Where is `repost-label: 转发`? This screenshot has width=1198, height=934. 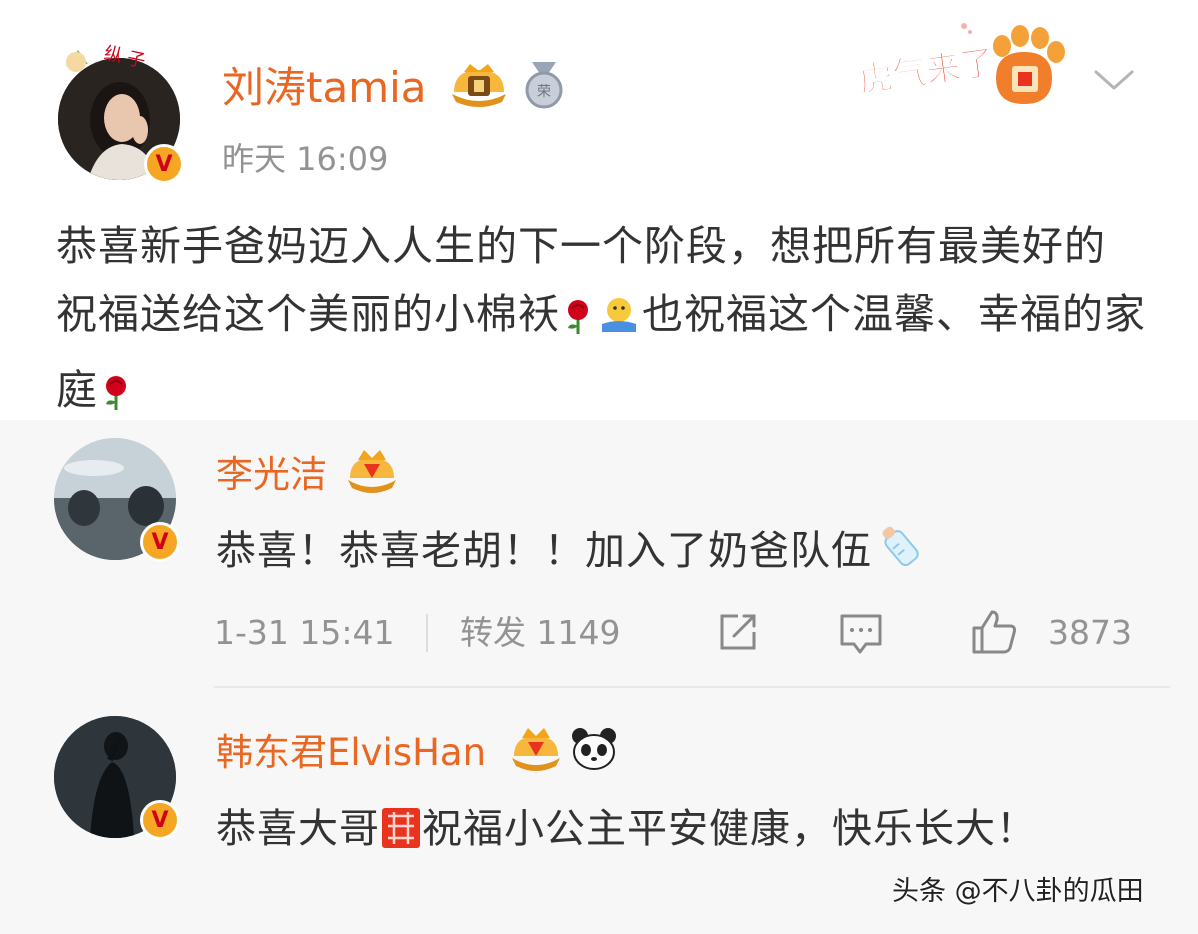
repost-label: 转发 is located at coordinates (493, 632).